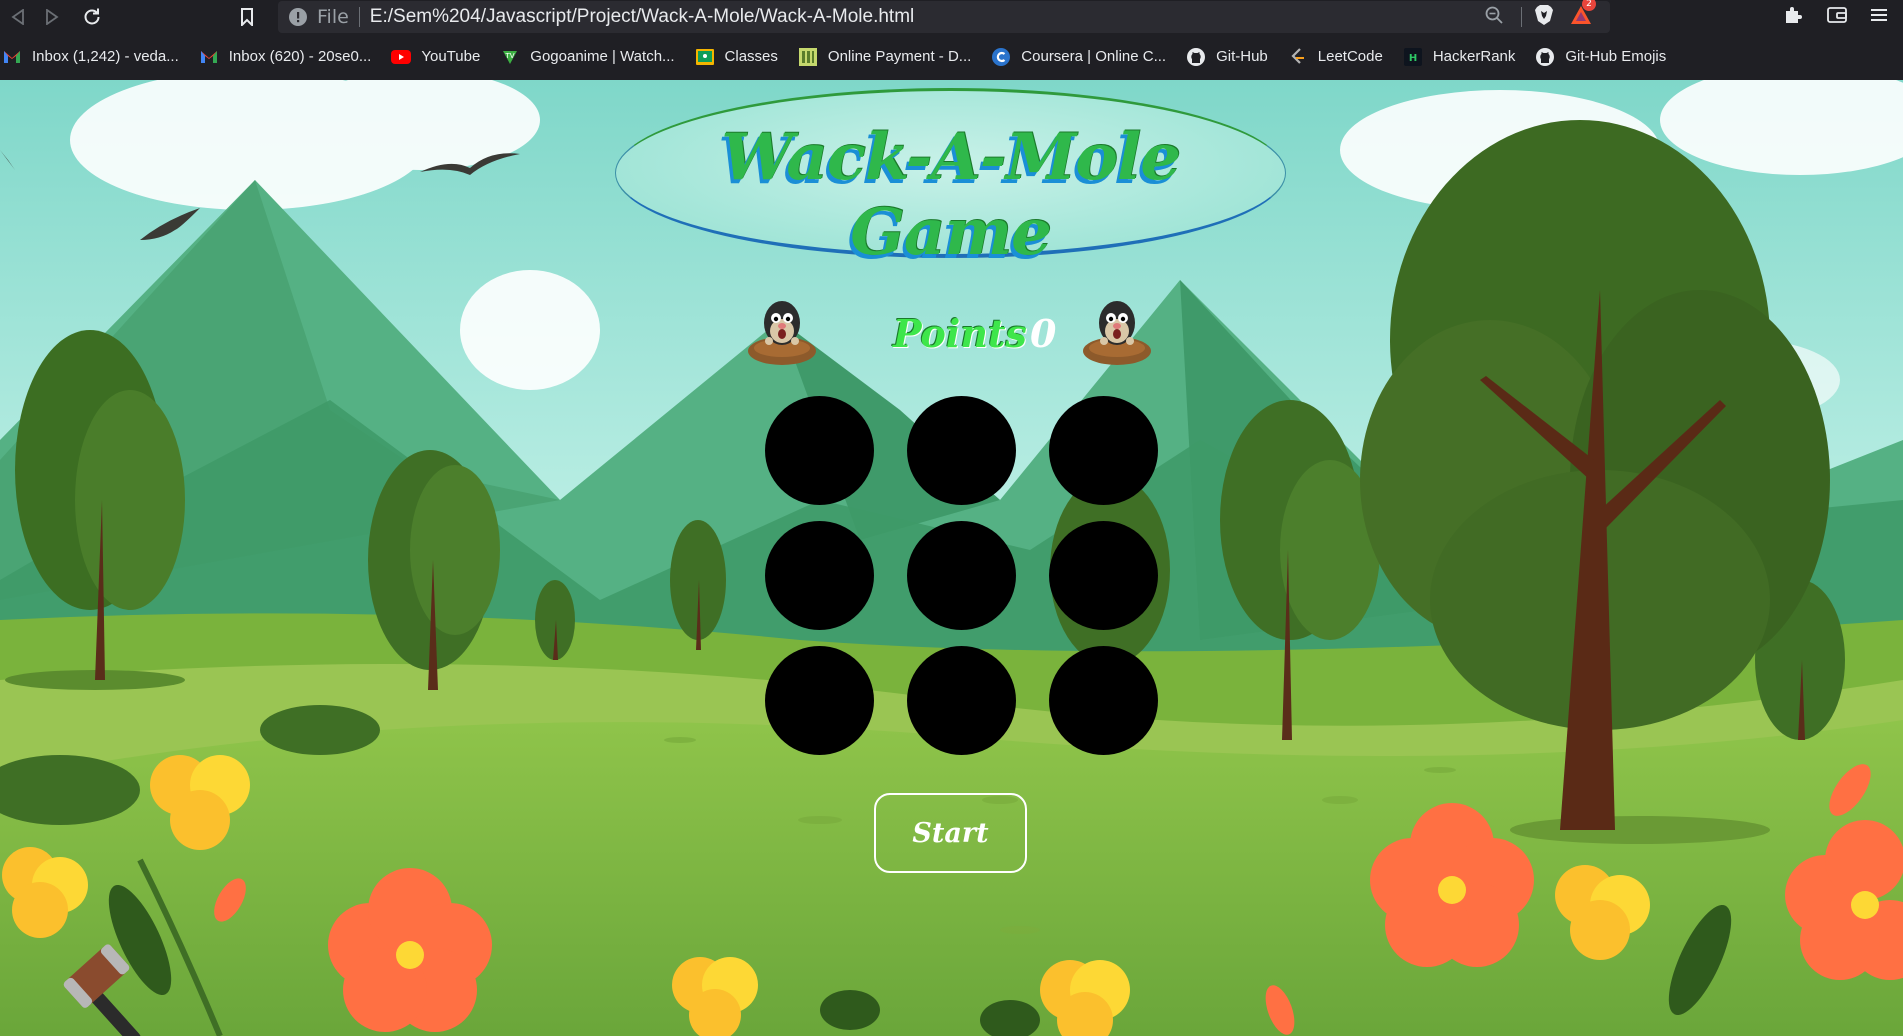 The height and width of the screenshot is (1036, 1903). Describe the element at coordinates (1583, 14) in the screenshot. I see `brave-rewards-icon: 2` at that location.